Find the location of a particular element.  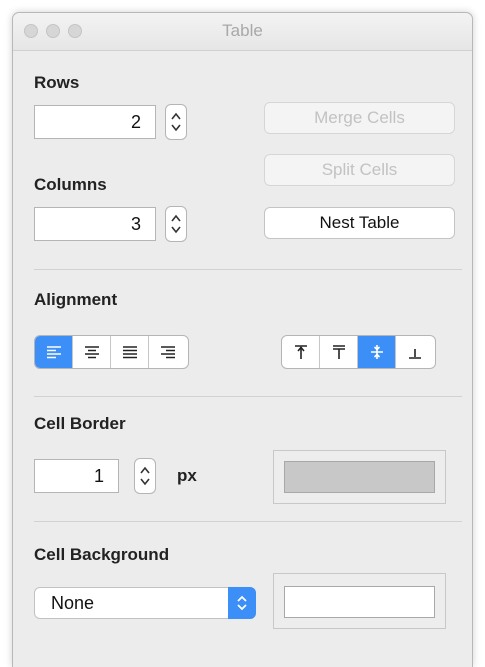

cell-background-label: Cell Background is located at coordinates (102, 554).